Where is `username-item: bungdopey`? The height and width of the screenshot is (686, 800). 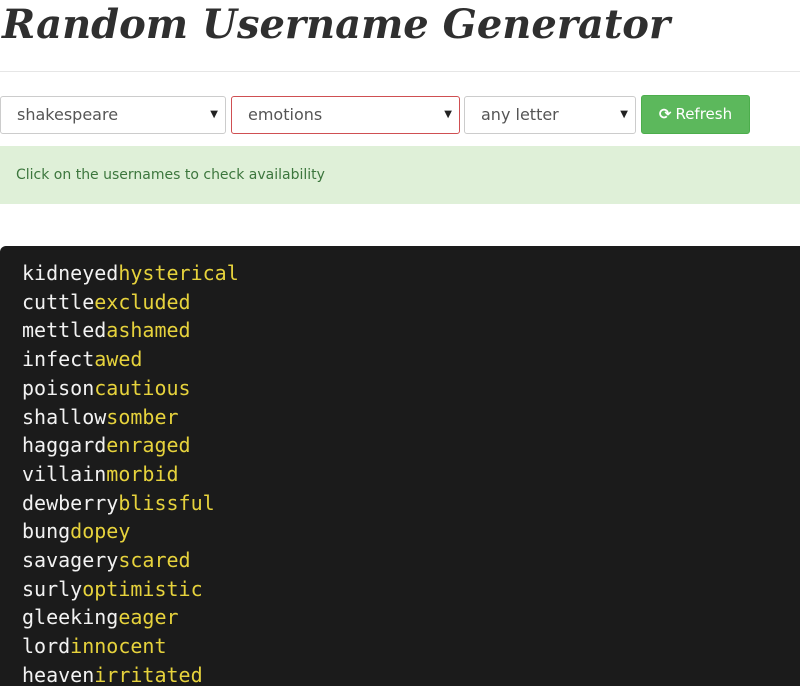 username-item: bungdopey is located at coordinates (411, 531).